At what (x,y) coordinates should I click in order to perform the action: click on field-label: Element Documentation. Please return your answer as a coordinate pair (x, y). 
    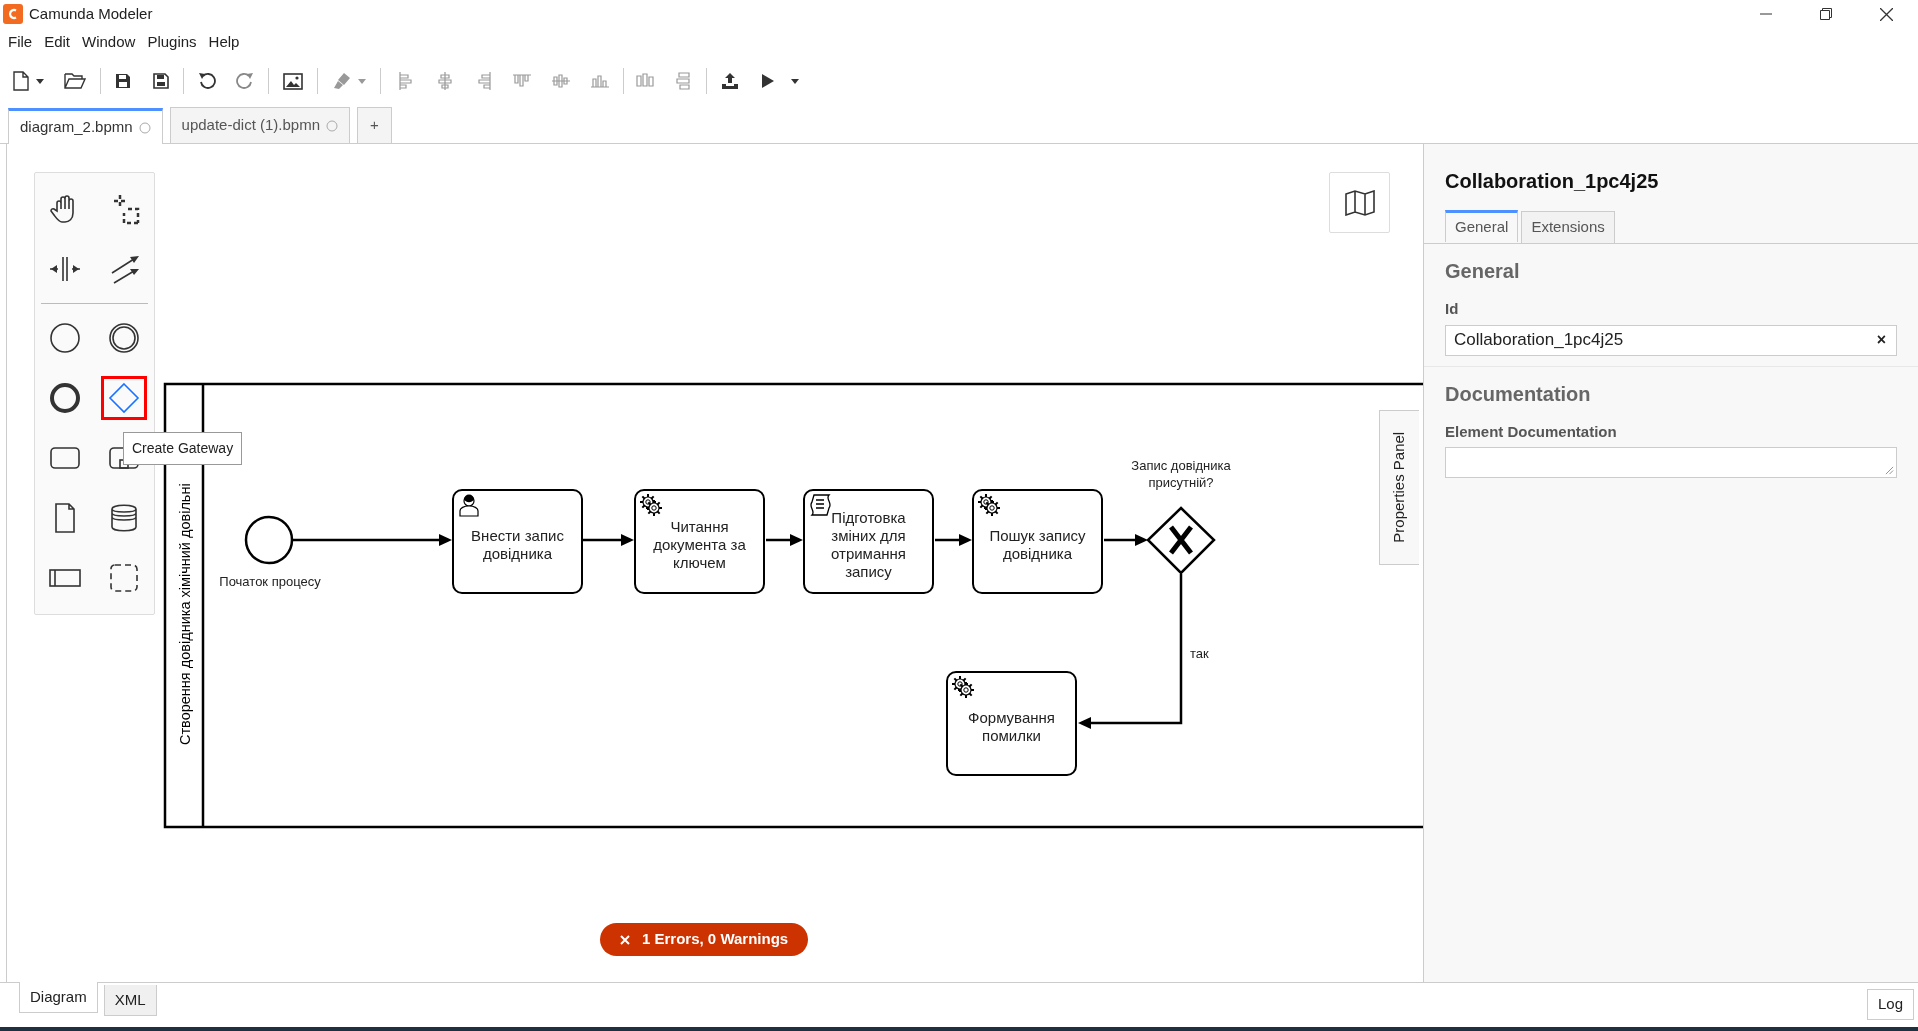
    Looking at the image, I should click on (1531, 431).